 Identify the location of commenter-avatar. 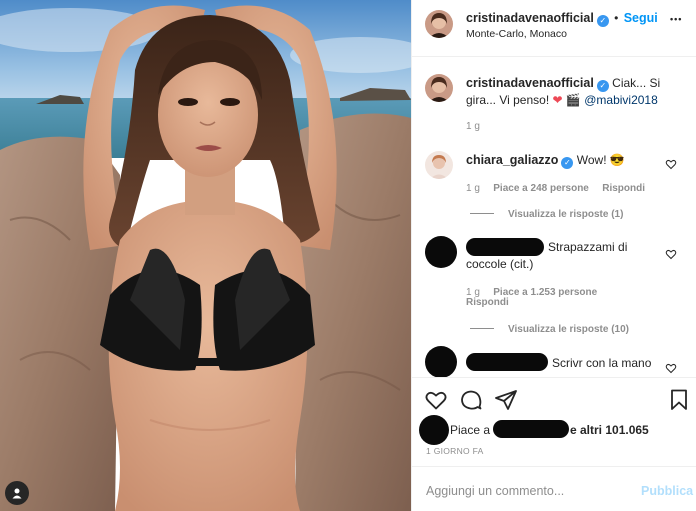
(439, 165).